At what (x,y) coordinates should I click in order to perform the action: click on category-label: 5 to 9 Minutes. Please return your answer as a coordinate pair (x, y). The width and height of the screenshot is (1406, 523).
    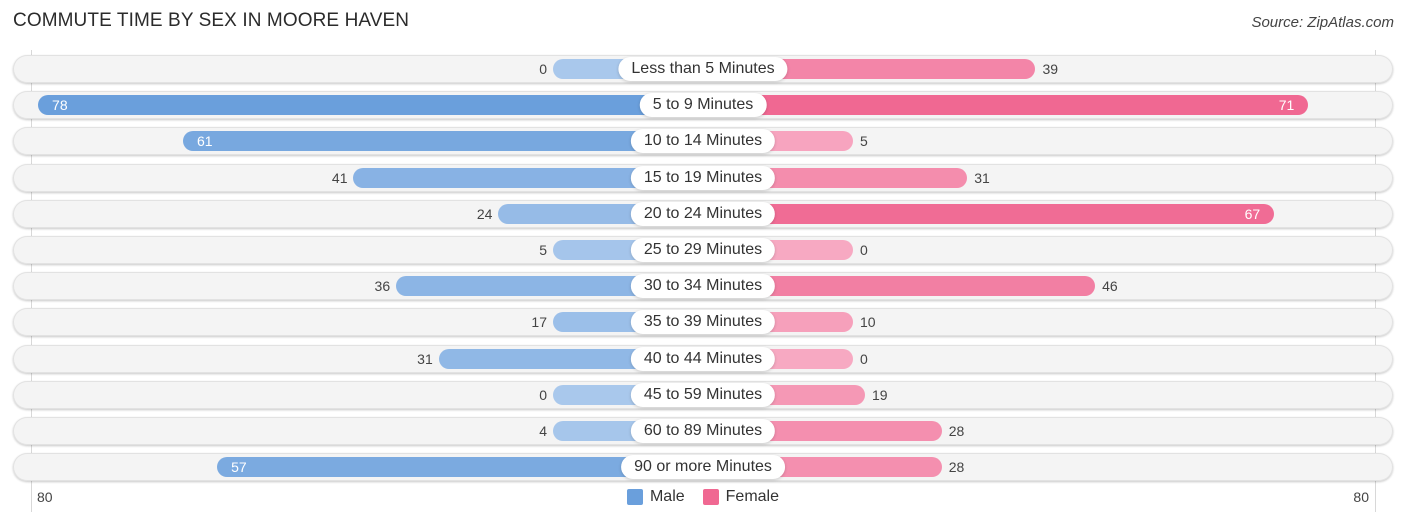
    Looking at the image, I should click on (703, 105).